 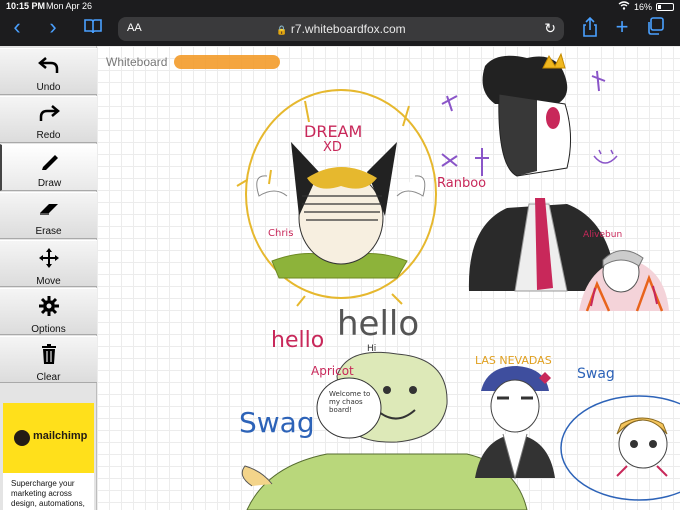 What do you see at coordinates (282, 30) in the screenshot?
I see `lock-icon: 🔒` at bounding box center [282, 30].